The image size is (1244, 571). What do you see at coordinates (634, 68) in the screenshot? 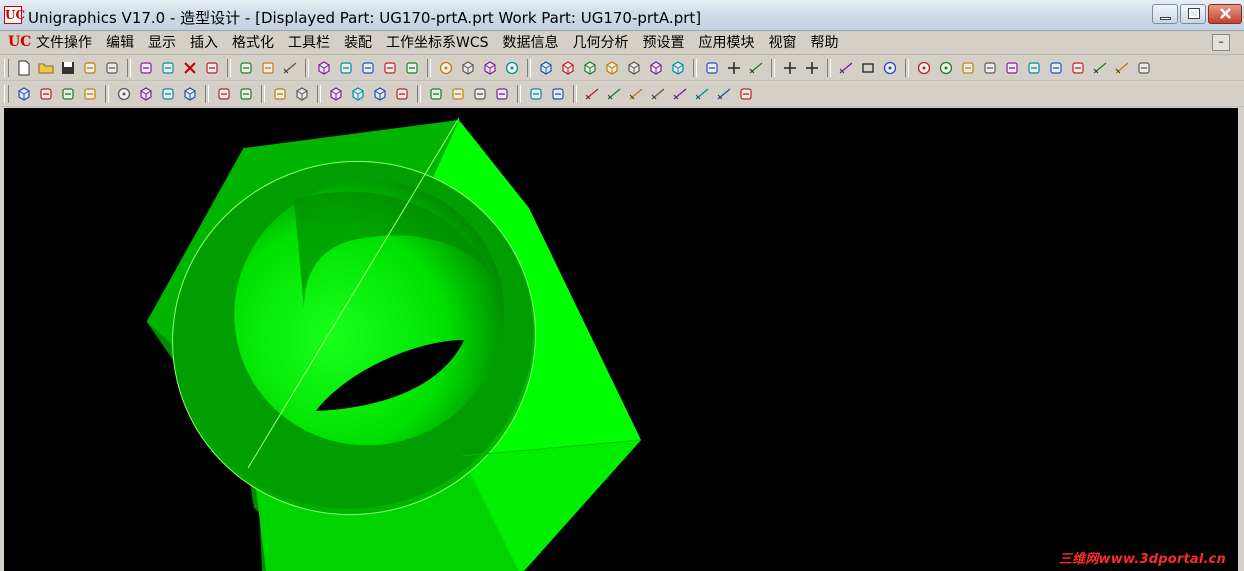
I see `view-trimetric-icon` at bounding box center [634, 68].